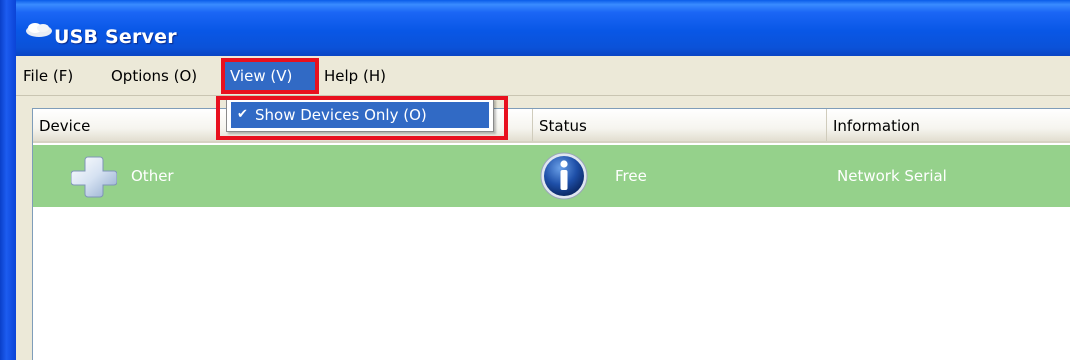  What do you see at coordinates (680, 125) in the screenshot?
I see `column-header-status: Status` at bounding box center [680, 125].